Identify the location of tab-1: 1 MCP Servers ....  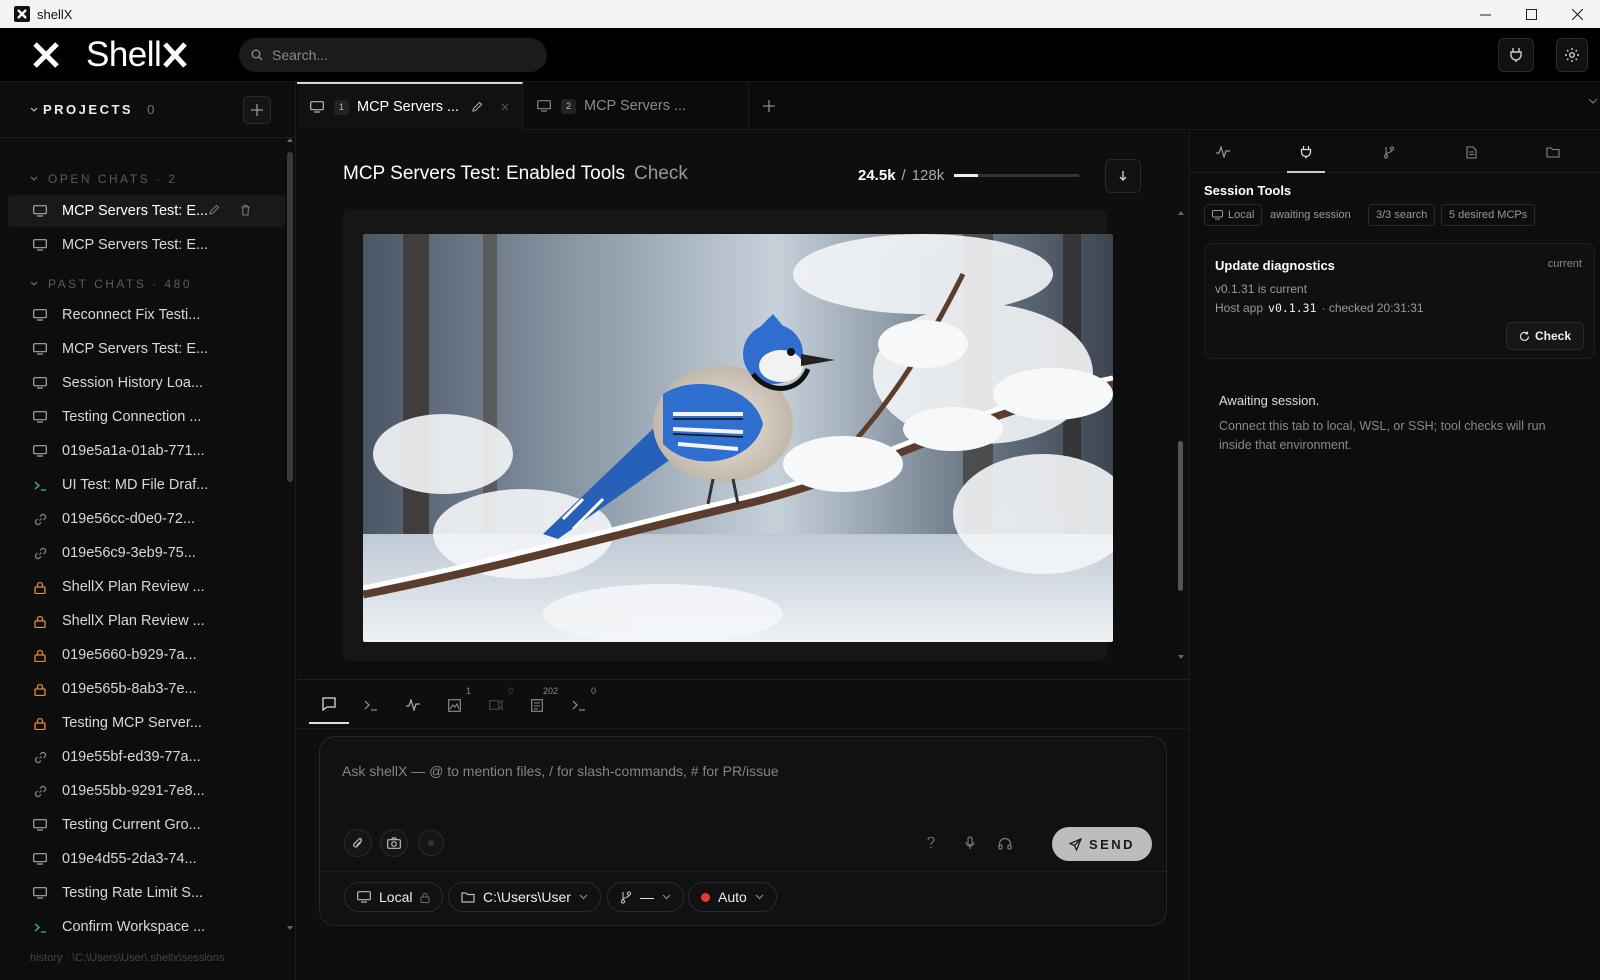
(410, 106).